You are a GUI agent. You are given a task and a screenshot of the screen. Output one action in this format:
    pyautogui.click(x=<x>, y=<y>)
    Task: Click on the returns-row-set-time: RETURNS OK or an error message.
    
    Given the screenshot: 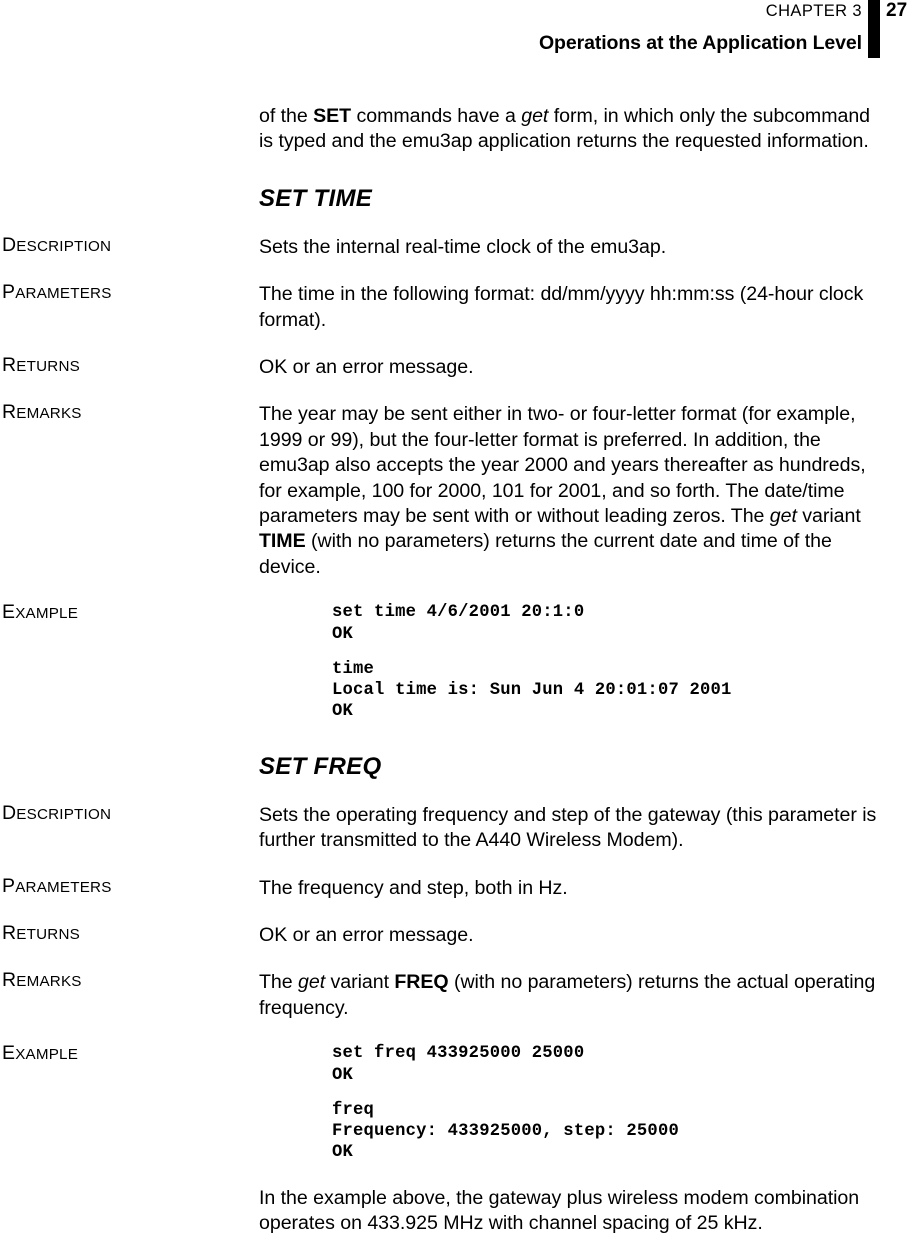 What is the action you would take?
    pyautogui.click(x=455, y=367)
    